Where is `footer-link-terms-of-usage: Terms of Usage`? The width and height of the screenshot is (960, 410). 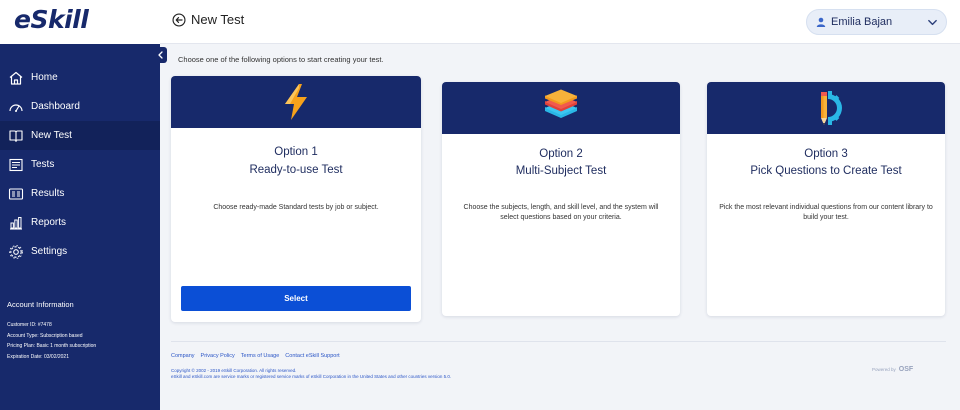 footer-link-terms-of-usage: Terms of Usage is located at coordinates (260, 356).